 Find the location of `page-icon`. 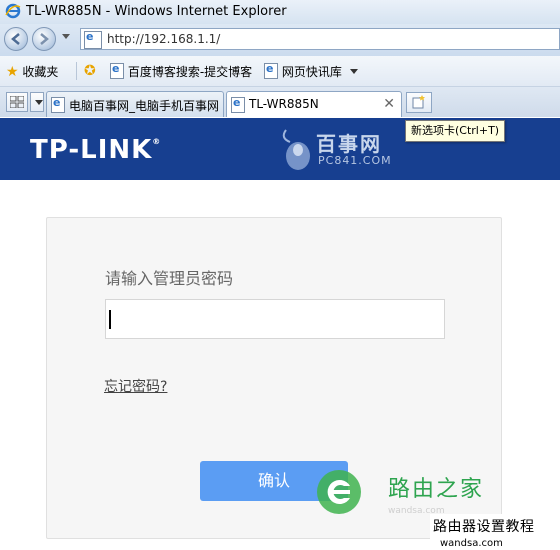

page-icon is located at coordinates (93, 39).